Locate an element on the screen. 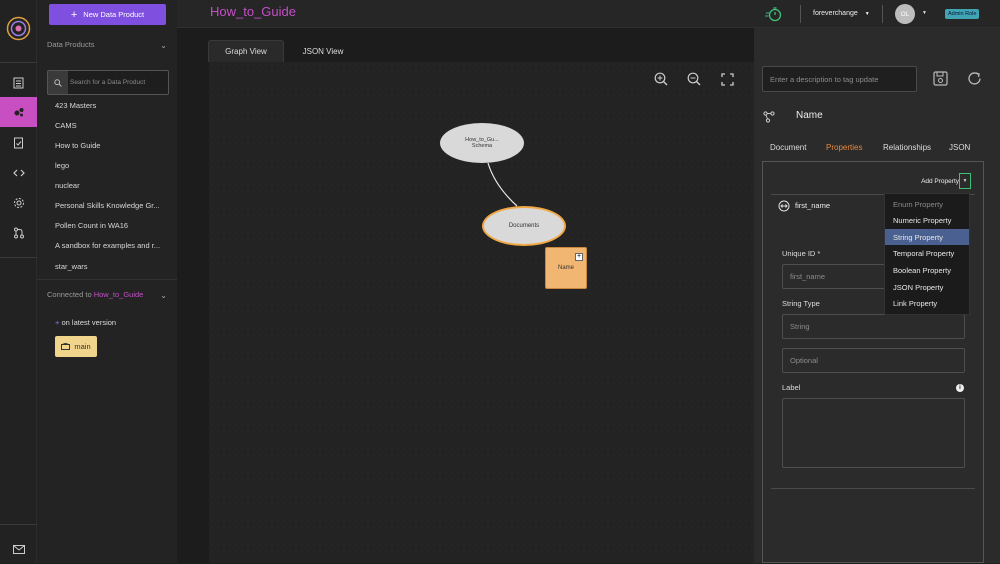 The height and width of the screenshot is (564, 1000). refresh-icon is located at coordinates (974, 81).